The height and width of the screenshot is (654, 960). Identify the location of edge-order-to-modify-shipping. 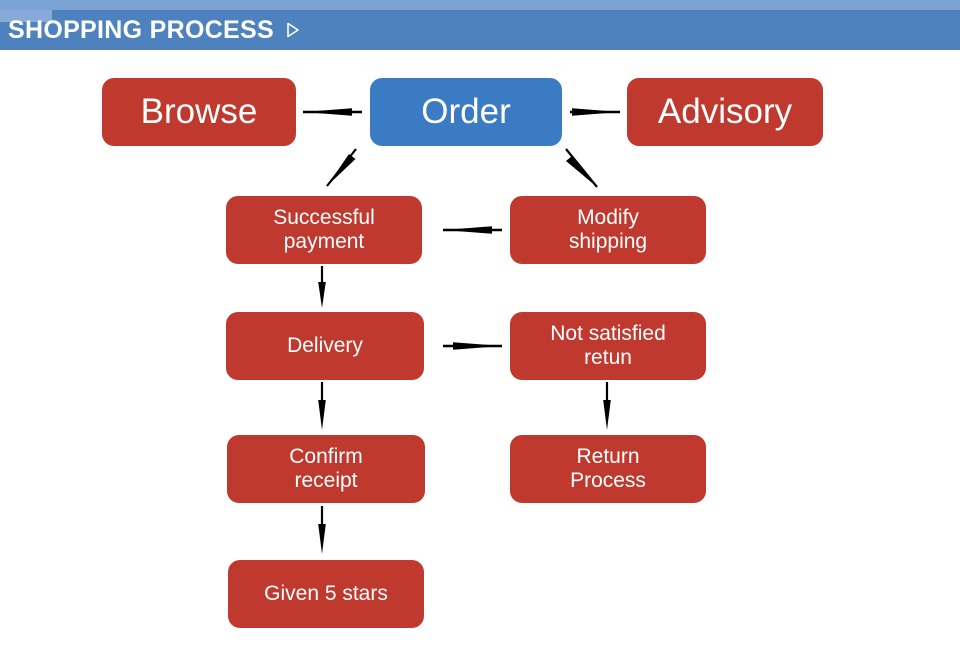
(581, 168).